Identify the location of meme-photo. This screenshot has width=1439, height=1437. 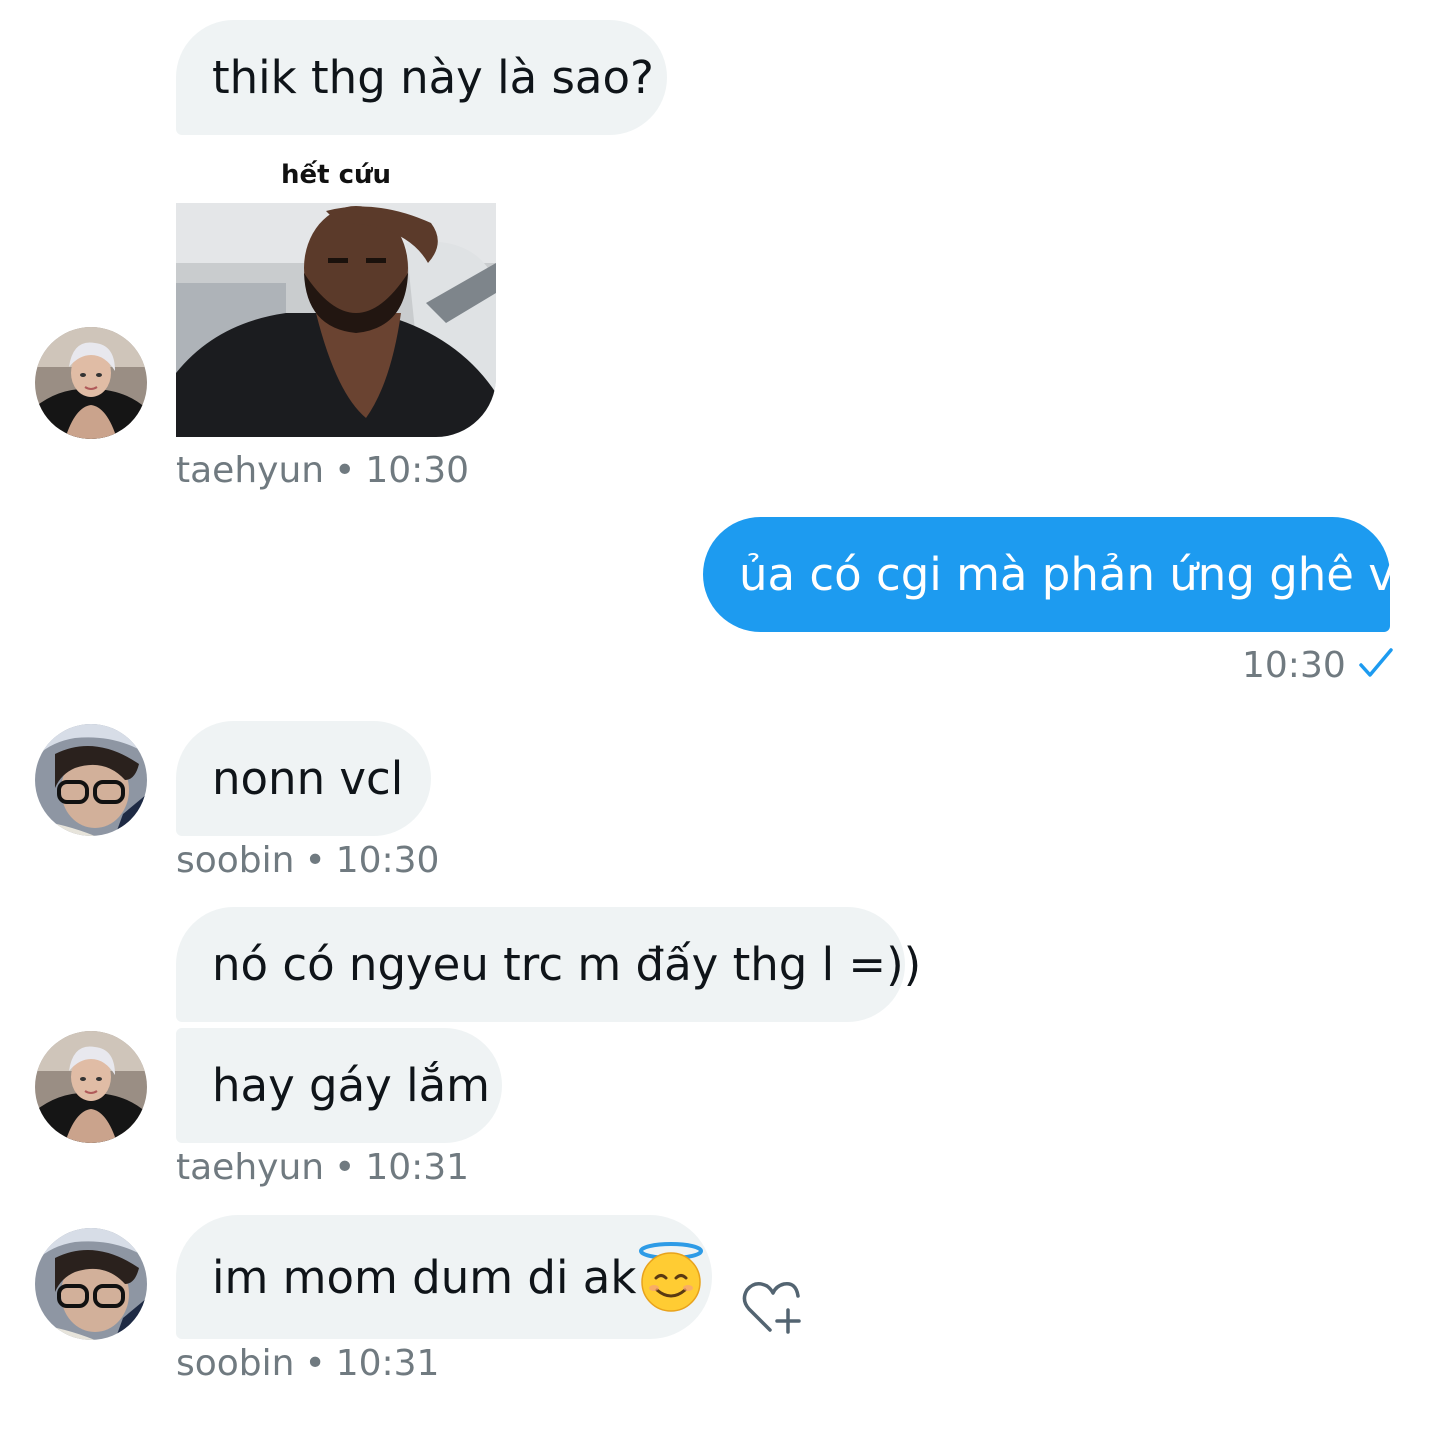
(336, 320).